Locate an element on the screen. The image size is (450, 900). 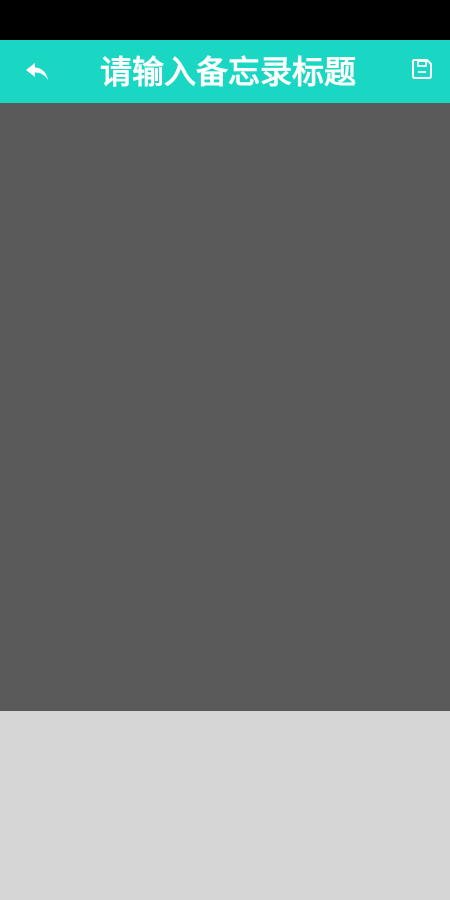
floppy-disk-icon is located at coordinates (422, 69).